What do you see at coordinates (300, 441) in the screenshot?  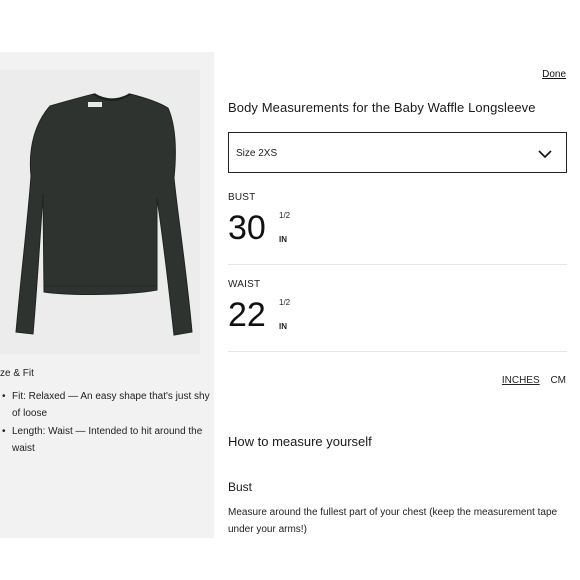 I see `how-to-measure-heading: How to measure yourself` at bounding box center [300, 441].